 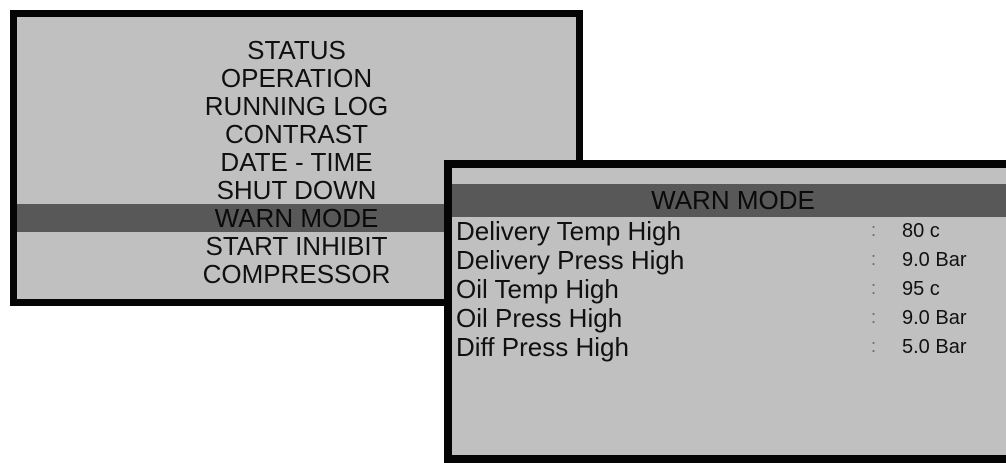 What do you see at coordinates (921, 289) in the screenshot?
I see `warn-row-value: 95 c` at bounding box center [921, 289].